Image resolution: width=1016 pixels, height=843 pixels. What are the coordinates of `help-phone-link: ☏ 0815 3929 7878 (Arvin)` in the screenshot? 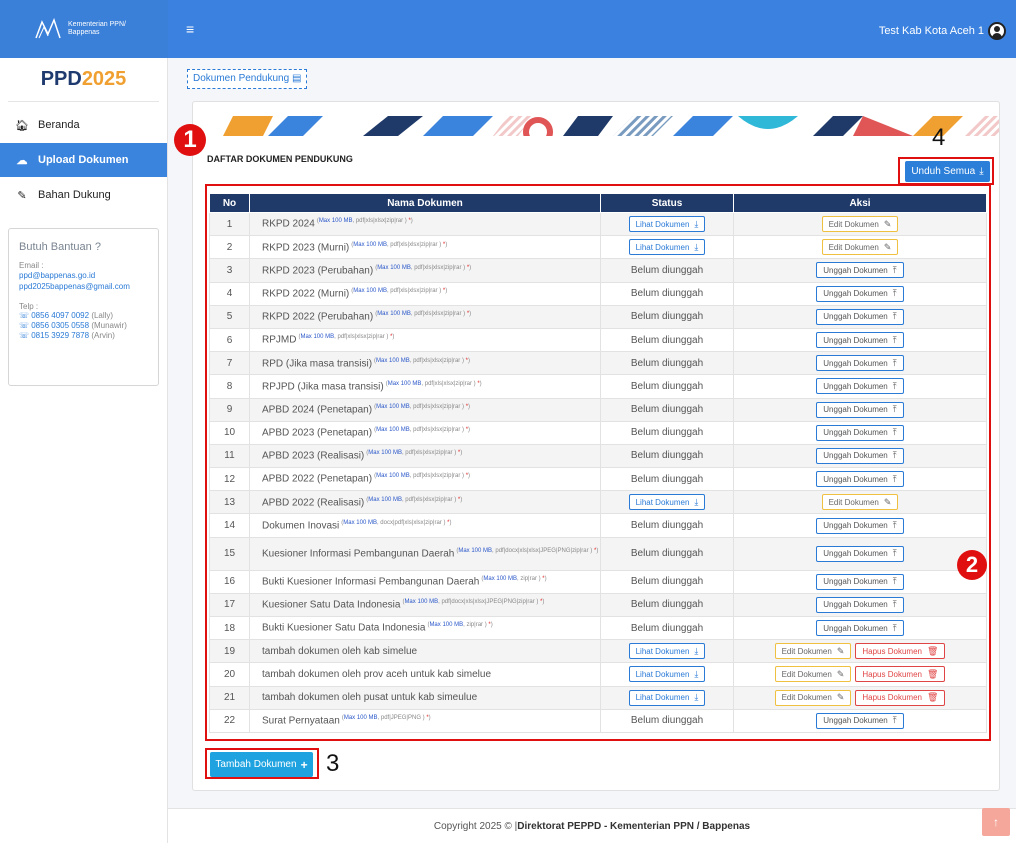 It's located at (83, 336).